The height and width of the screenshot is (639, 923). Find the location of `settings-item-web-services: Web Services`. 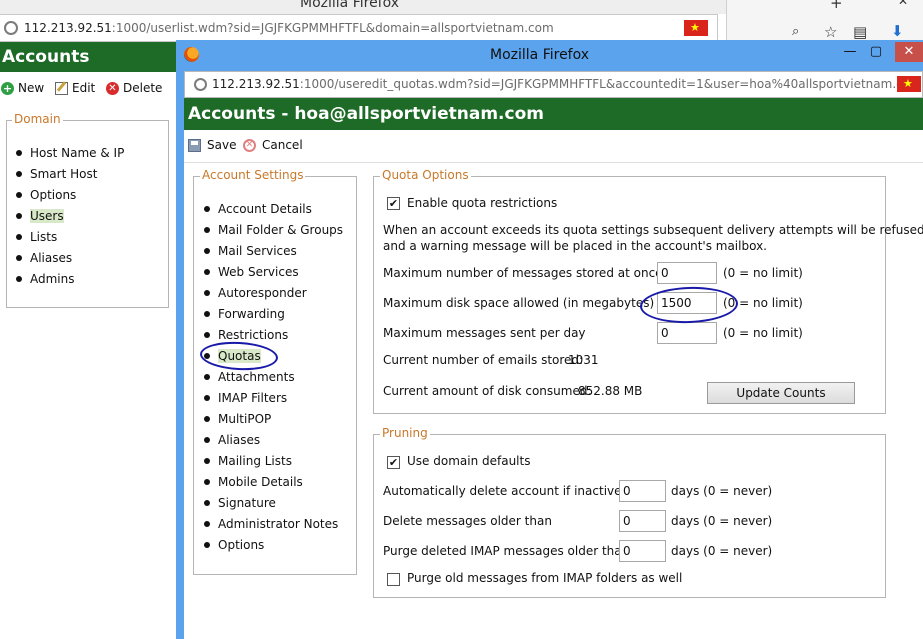

settings-item-web-services: Web Services is located at coordinates (273, 271).